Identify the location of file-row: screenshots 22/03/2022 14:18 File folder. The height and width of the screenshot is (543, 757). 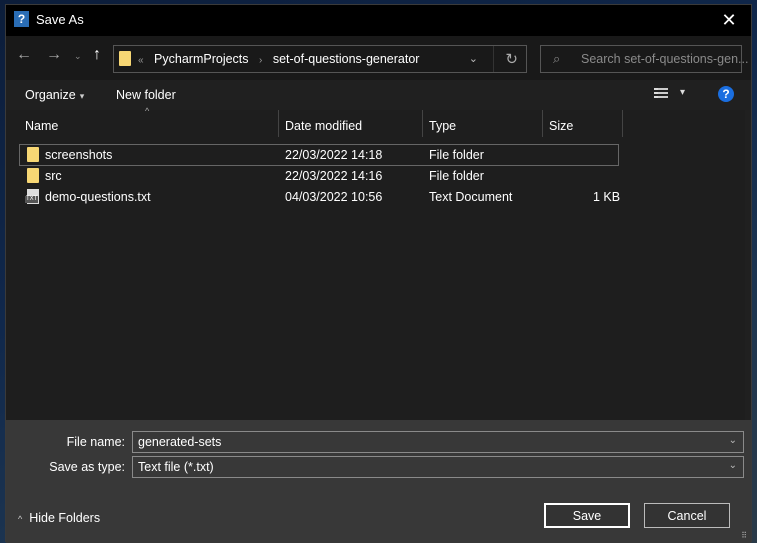
(319, 155).